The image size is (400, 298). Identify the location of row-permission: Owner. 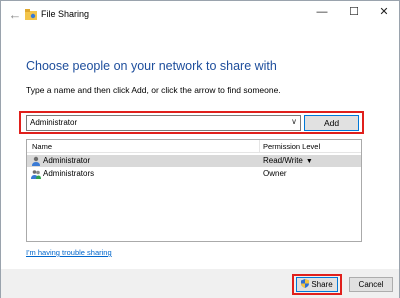
(275, 173).